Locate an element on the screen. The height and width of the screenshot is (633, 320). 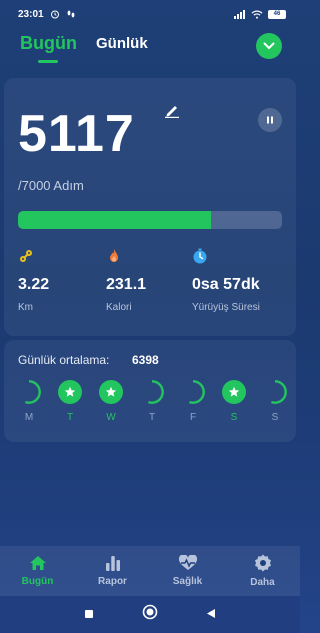
chevron-down-icon is located at coordinates (269, 45).